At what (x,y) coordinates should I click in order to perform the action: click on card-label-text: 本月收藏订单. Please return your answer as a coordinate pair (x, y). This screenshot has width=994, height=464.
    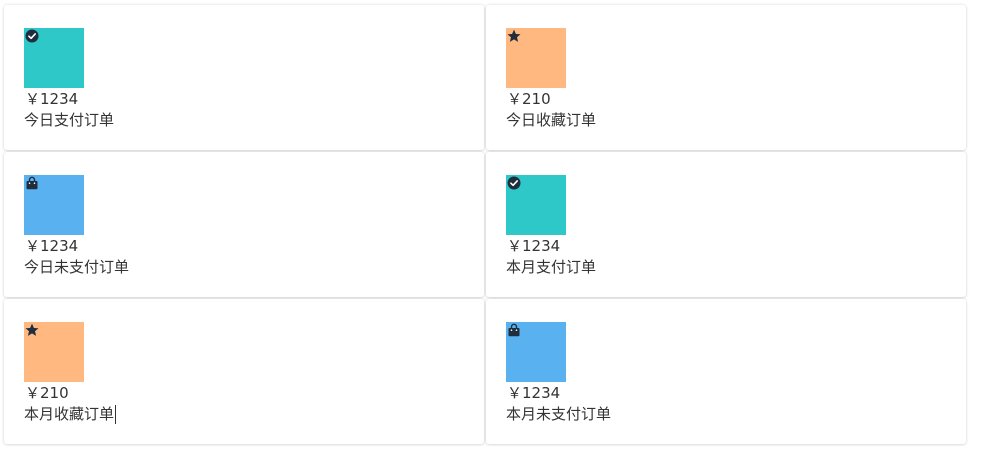
    Looking at the image, I should click on (69, 414).